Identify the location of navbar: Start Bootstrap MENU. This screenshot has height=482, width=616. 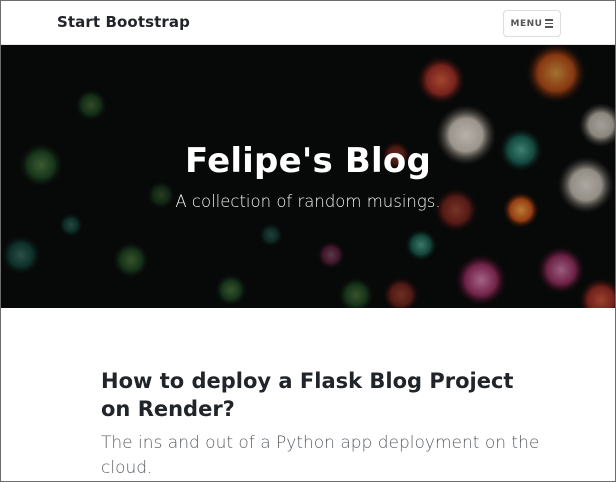
(308, 23).